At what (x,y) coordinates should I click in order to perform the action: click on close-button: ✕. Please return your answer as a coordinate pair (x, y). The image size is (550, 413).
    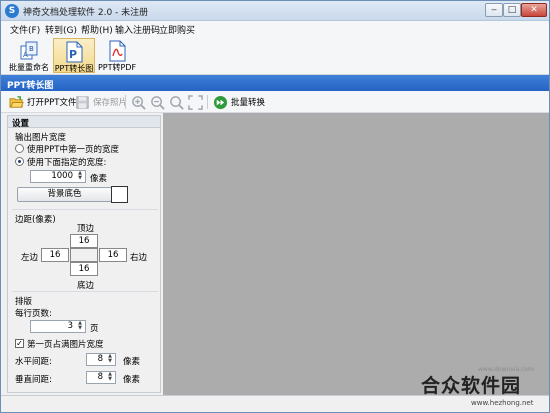
    Looking at the image, I should click on (534, 10).